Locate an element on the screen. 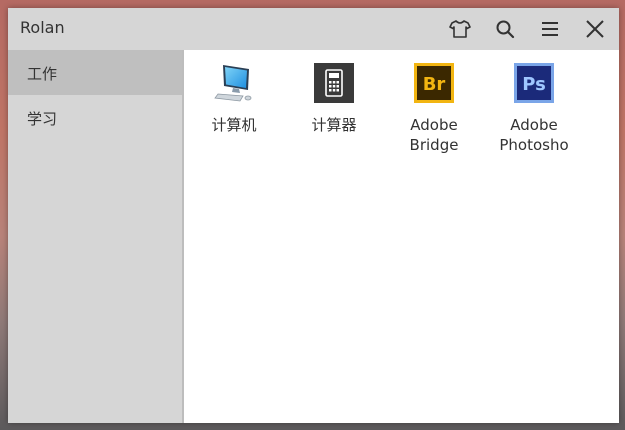 The height and width of the screenshot is (430, 625). app-label: 计算机 is located at coordinates (234, 125).